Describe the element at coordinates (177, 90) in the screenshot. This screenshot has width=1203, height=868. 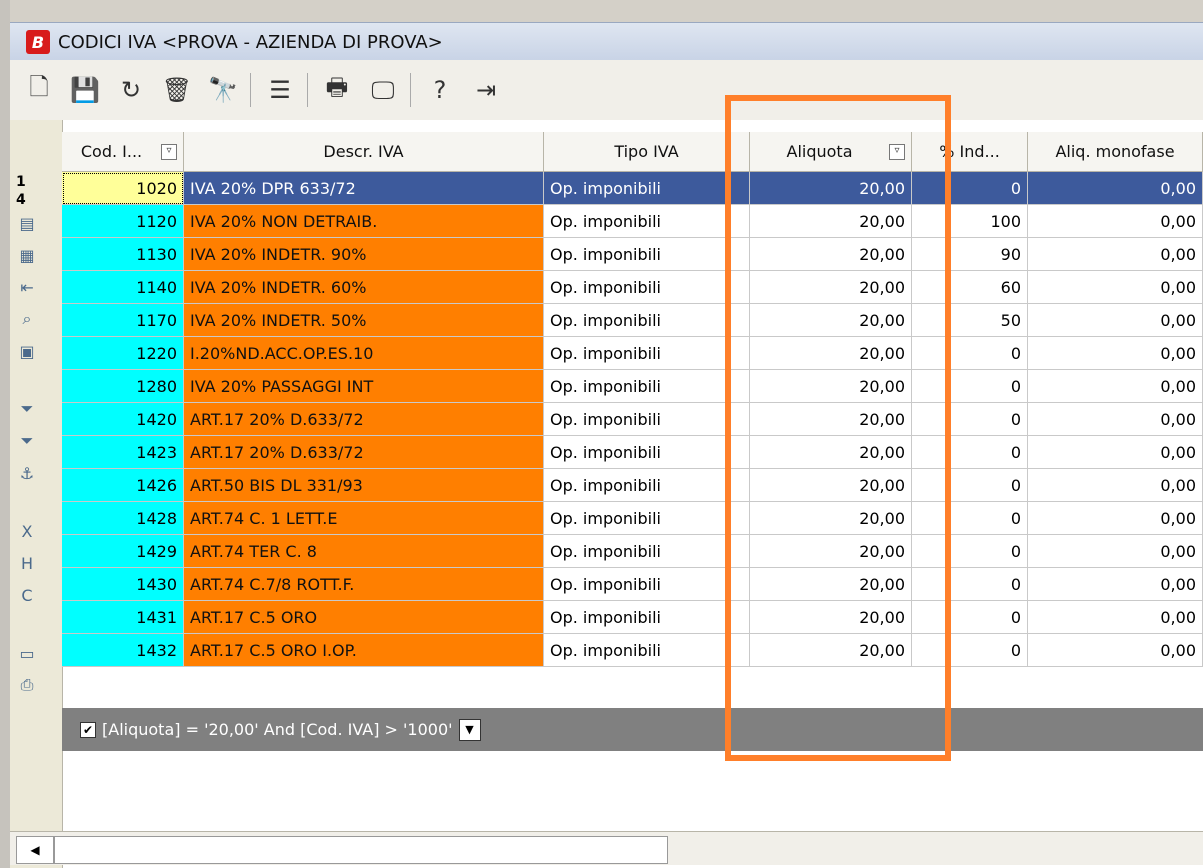
I see `delete-trash-icon: 🗑` at that location.